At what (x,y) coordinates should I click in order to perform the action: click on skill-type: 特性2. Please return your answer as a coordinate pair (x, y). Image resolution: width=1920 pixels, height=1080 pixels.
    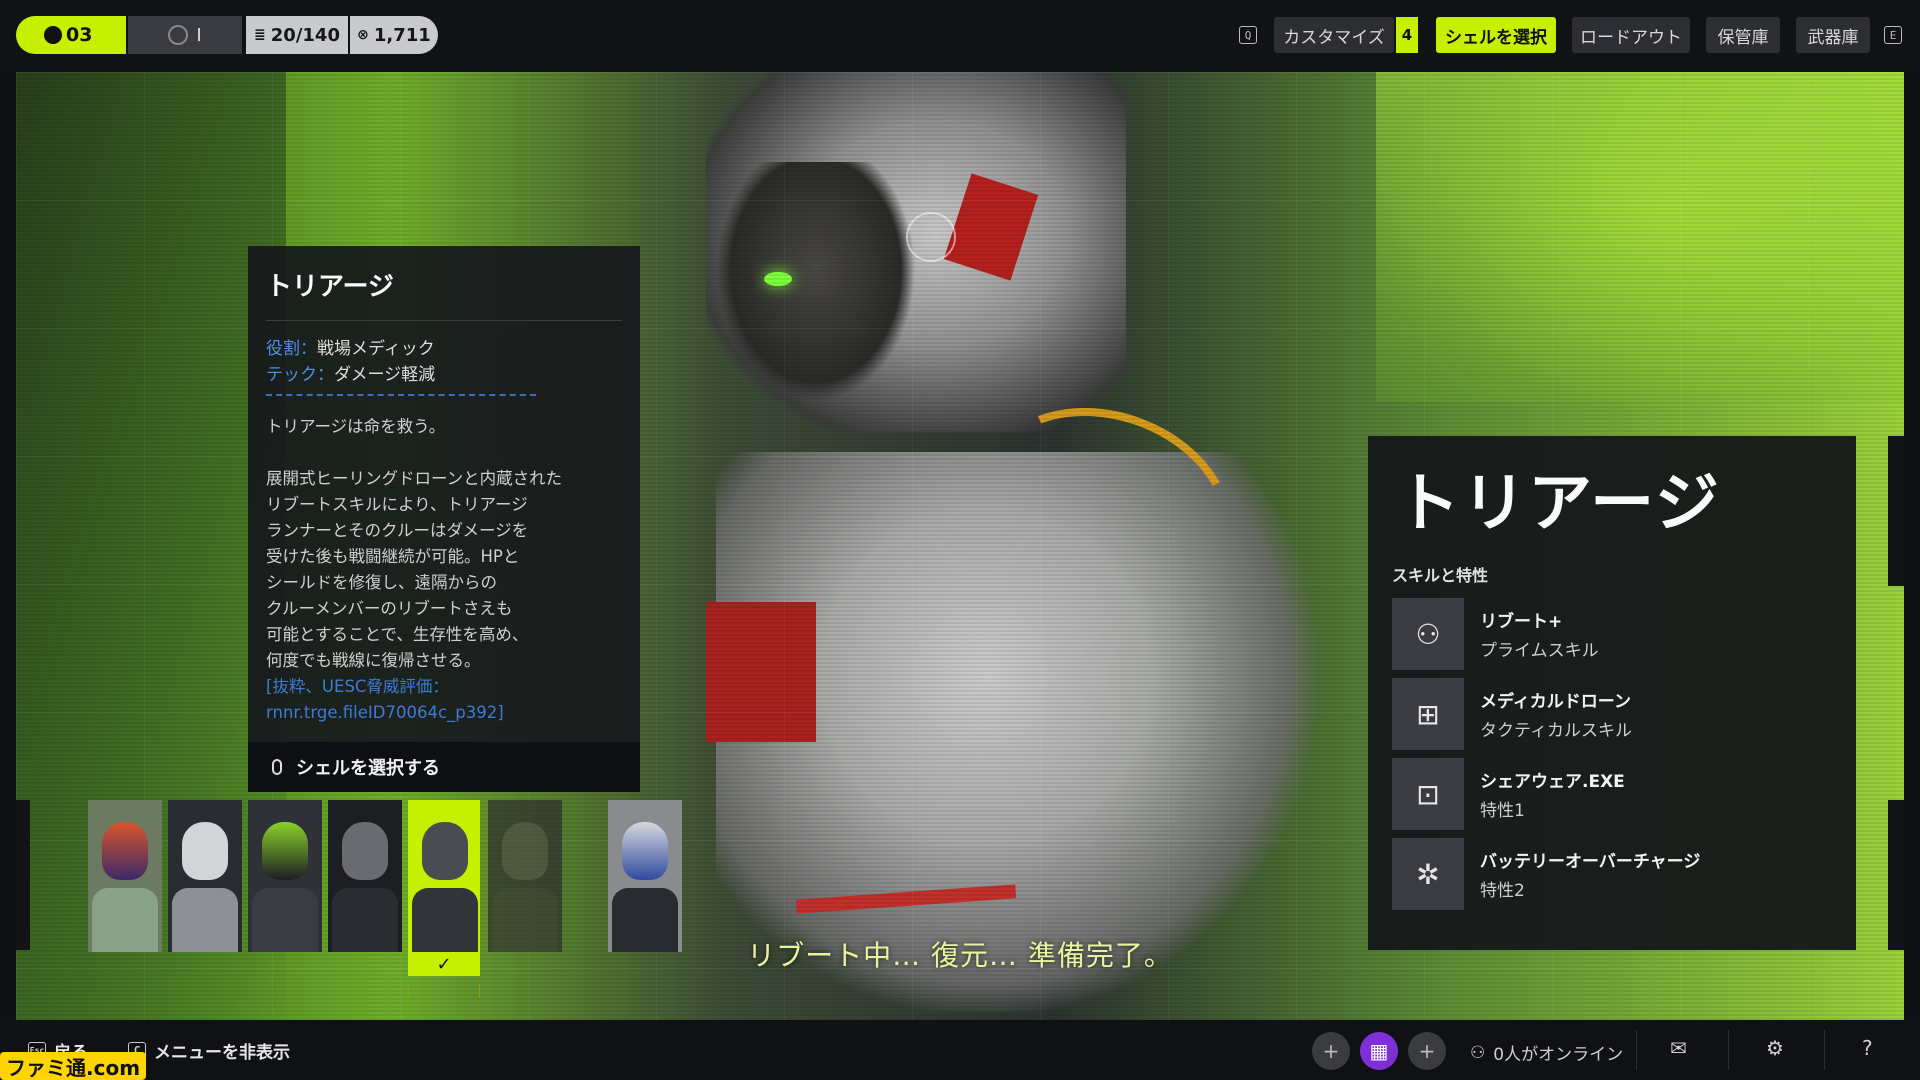
    Looking at the image, I should click on (1502, 891).